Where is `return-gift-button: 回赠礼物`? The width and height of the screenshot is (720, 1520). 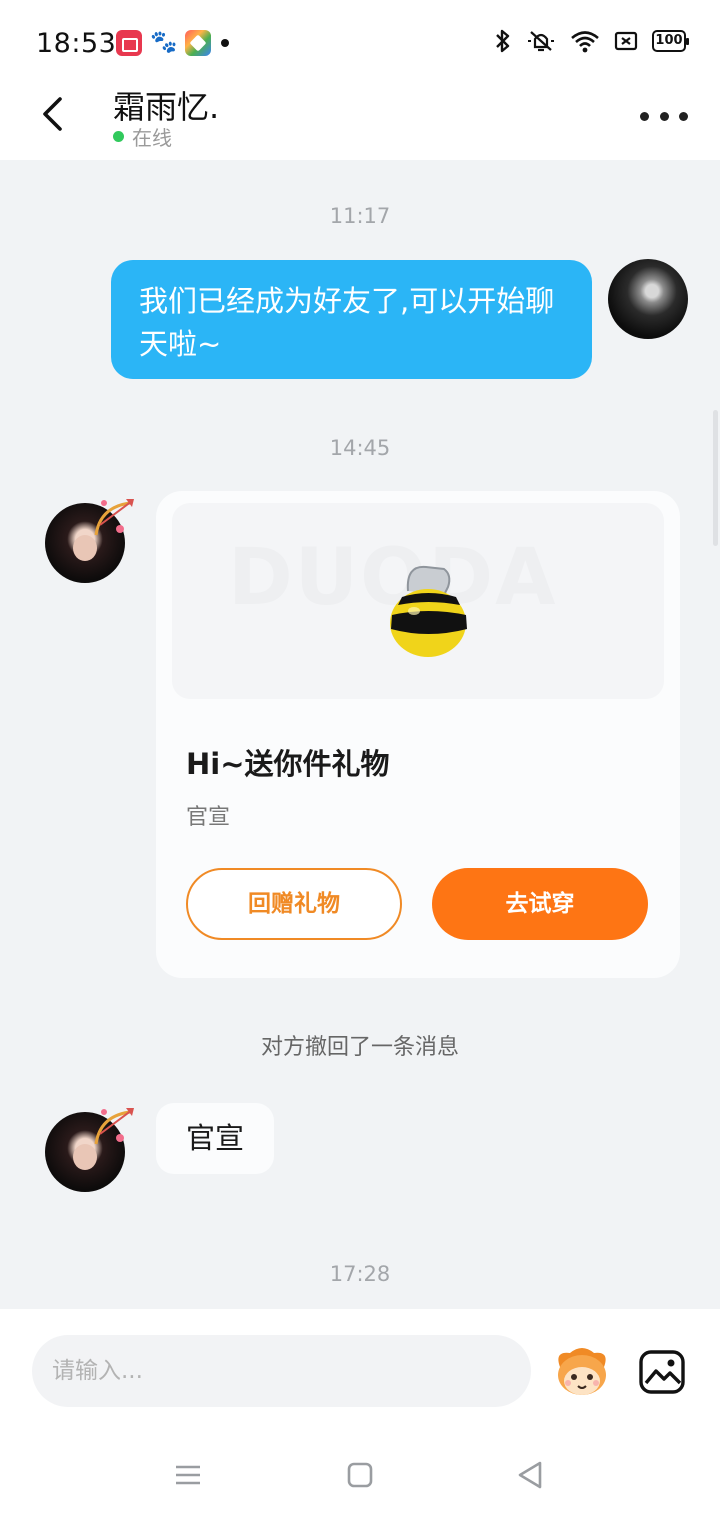
return-gift-button: 回赠礼物 is located at coordinates (294, 904).